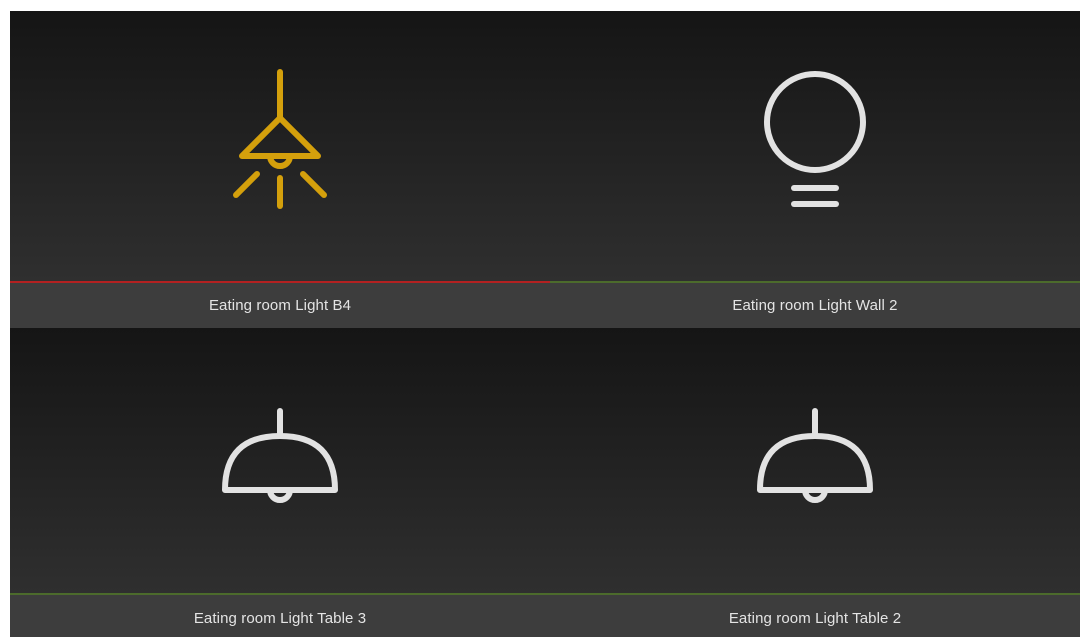  Describe the element at coordinates (815, 305) in the screenshot. I see `tile-label: Eating room Light Wall 2` at that location.